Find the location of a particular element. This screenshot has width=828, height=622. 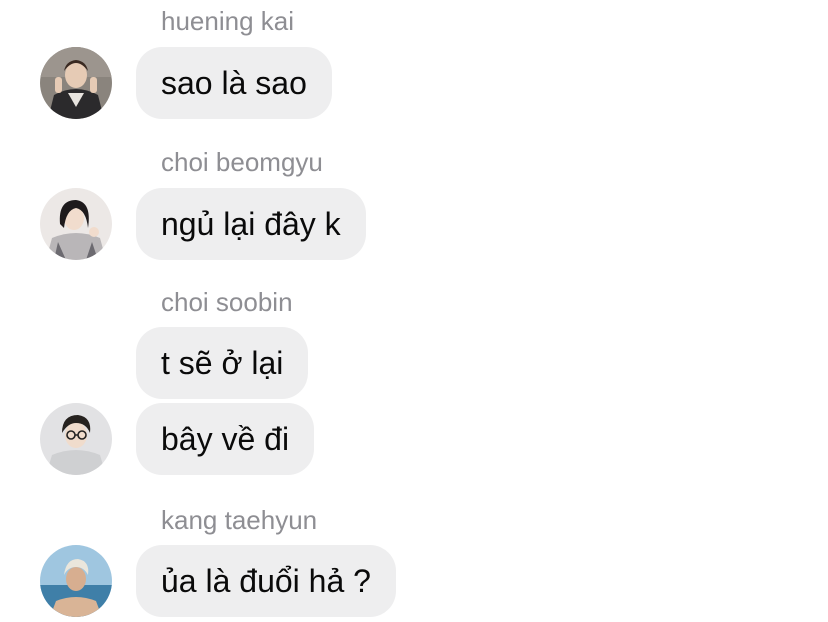

message-text: bây về đi is located at coordinates (225, 438).